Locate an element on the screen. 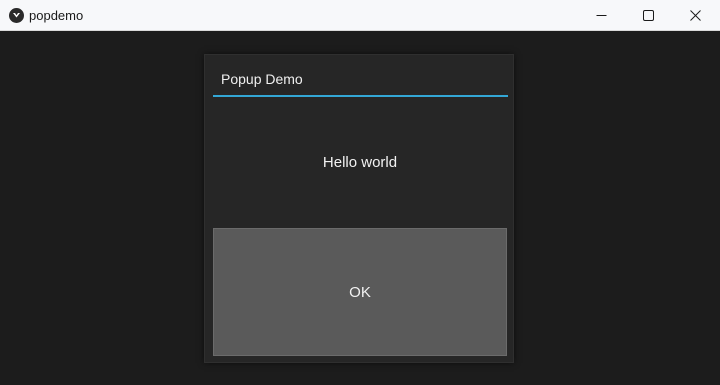  maximize-button is located at coordinates (648, 15).